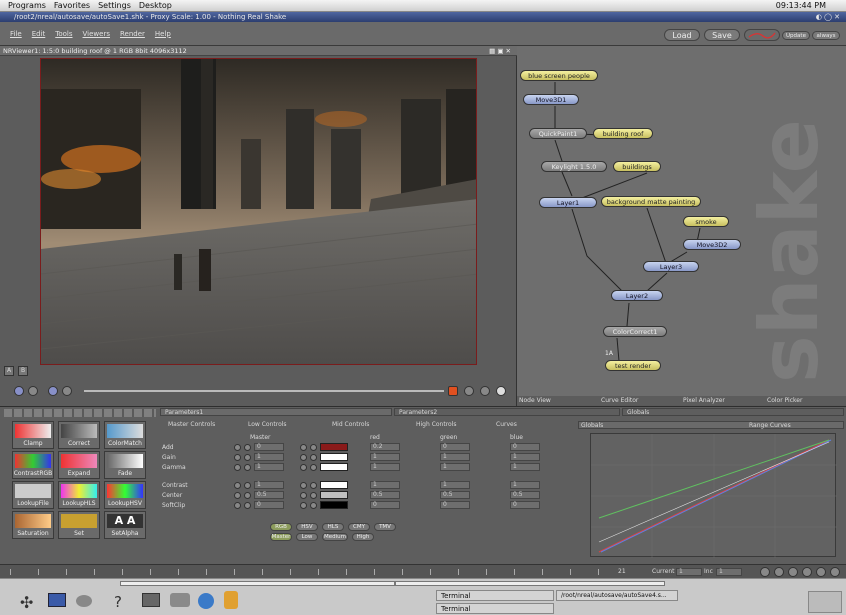 This screenshot has width=846, height=615. I want to click on tab-globals: Globals, so click(733, 412).